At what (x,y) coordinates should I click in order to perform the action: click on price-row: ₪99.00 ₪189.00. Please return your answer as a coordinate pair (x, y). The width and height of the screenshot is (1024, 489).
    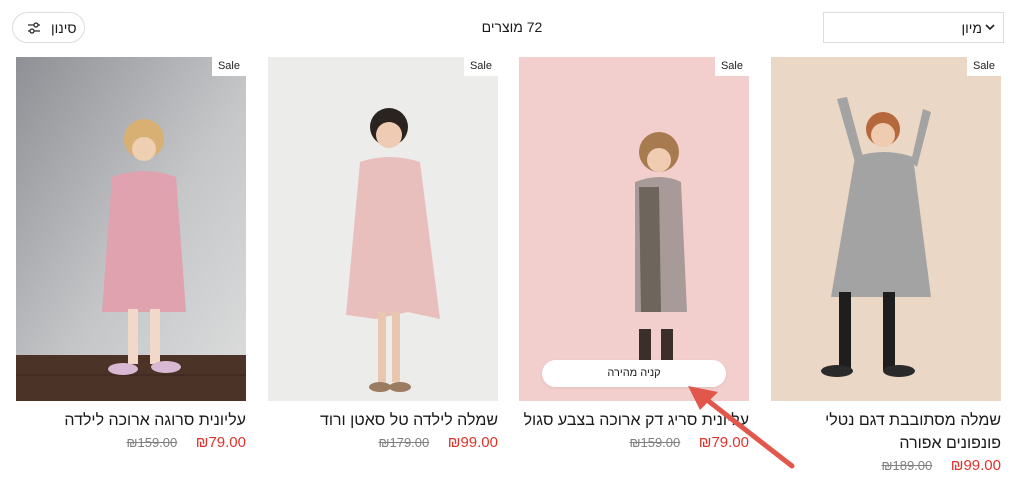
    Looking at the image, I should click on (886, 468).